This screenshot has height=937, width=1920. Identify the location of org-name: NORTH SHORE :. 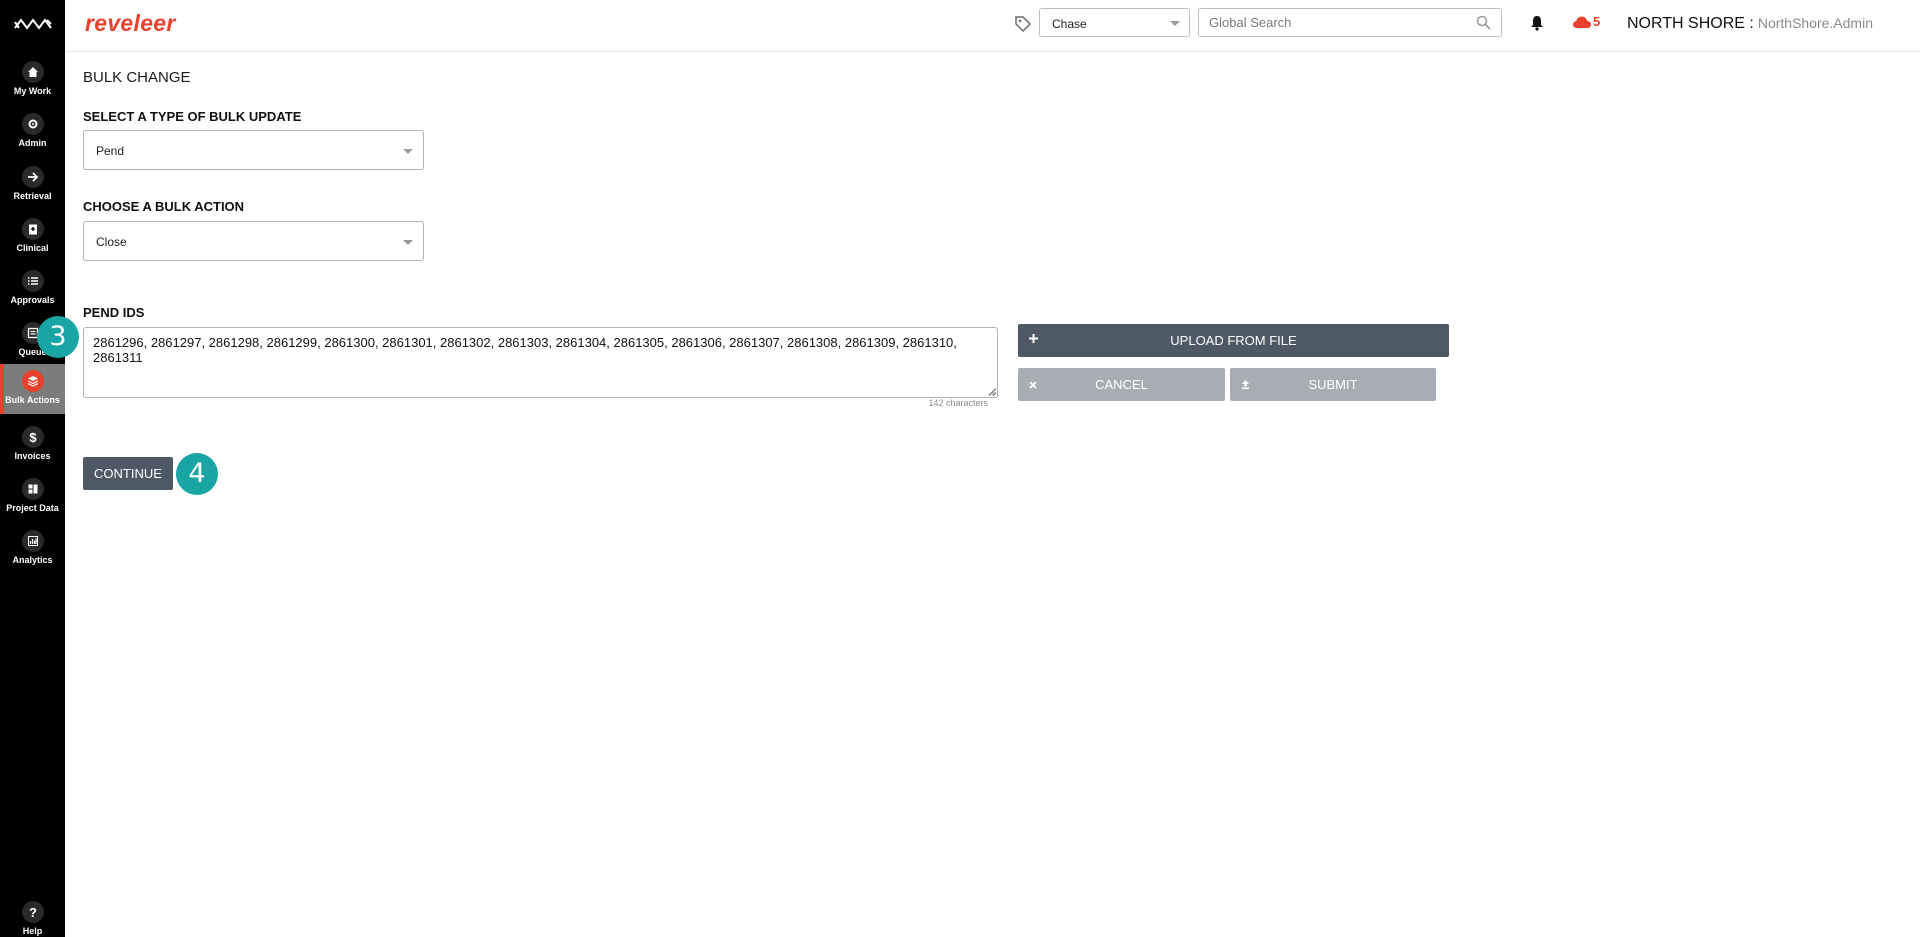
(1690, 23).